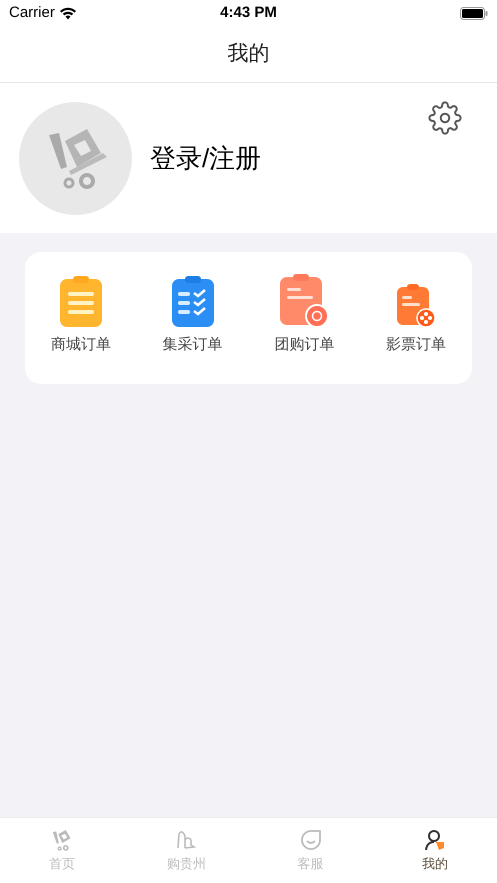  I want to click on carrier-label: Carrier, so click(32, 12).